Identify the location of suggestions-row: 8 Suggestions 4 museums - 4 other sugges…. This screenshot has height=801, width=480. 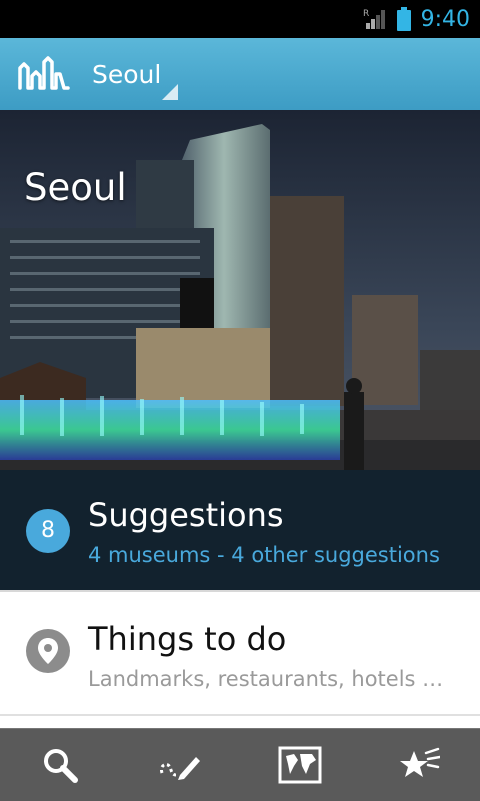
(240, 530).